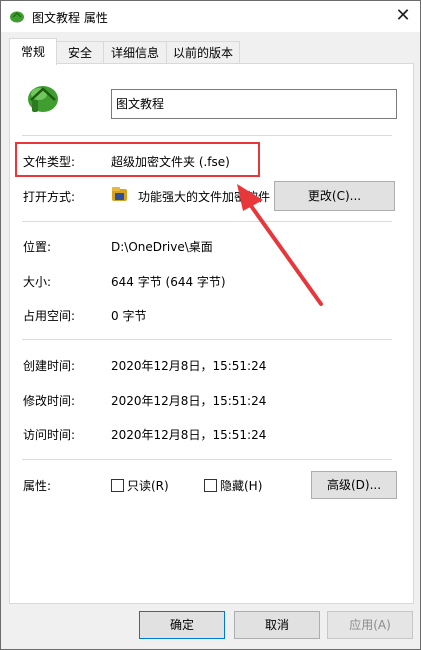  I want to click on tab-general: 常规, so click(33, 51).